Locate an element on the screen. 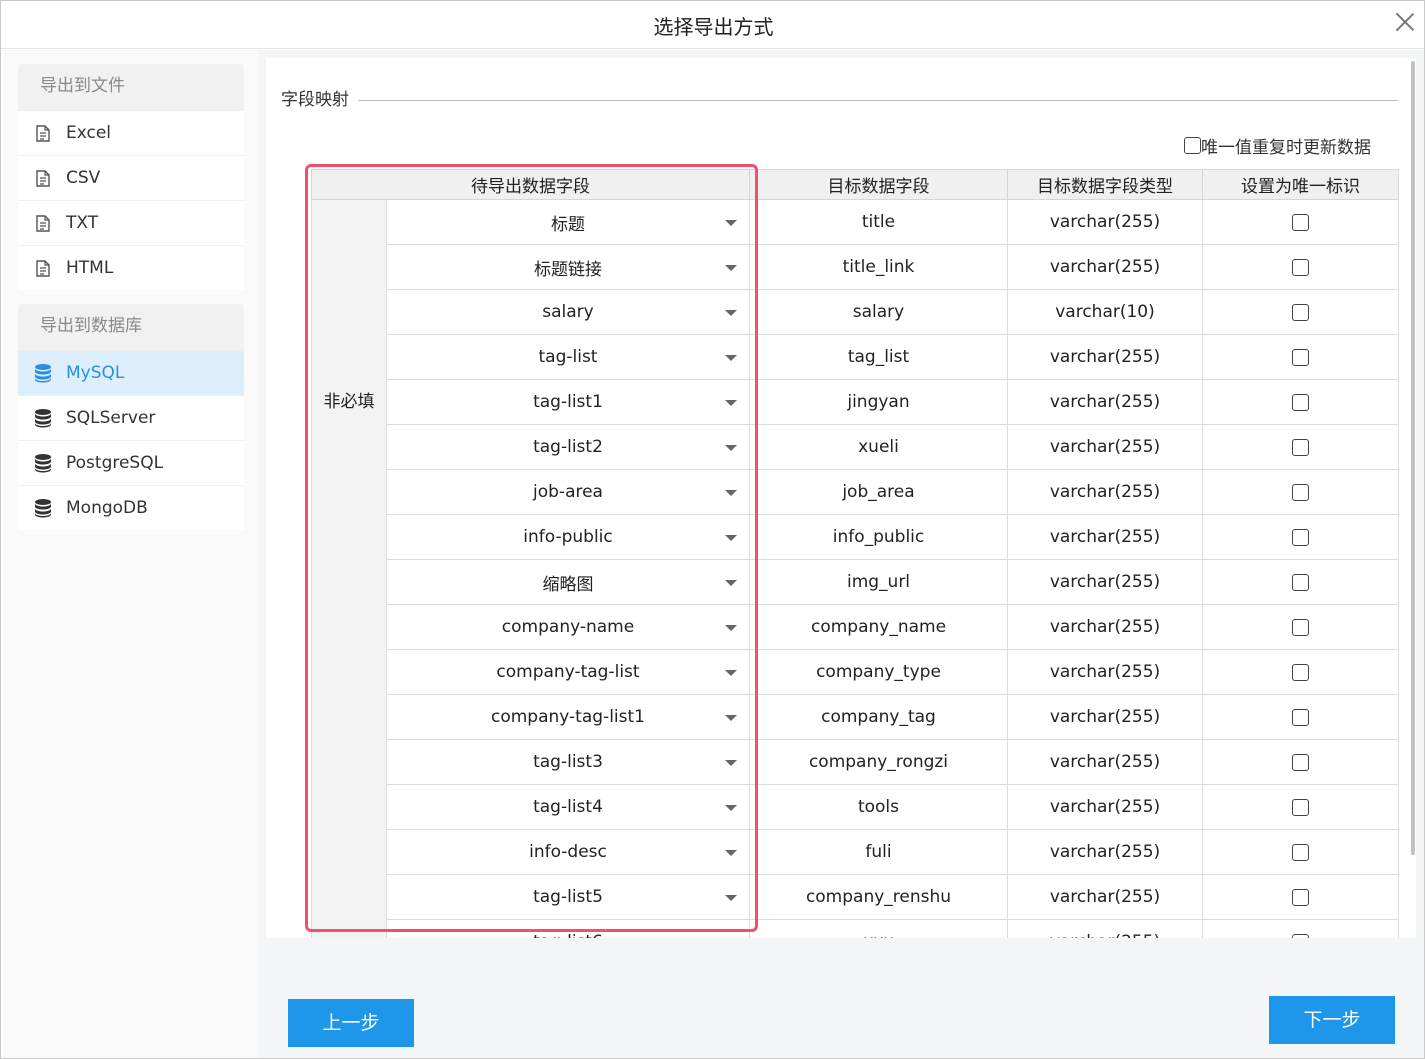  sidebar-item-sqlserver: SQLServer is located at coordinates (131, 417).